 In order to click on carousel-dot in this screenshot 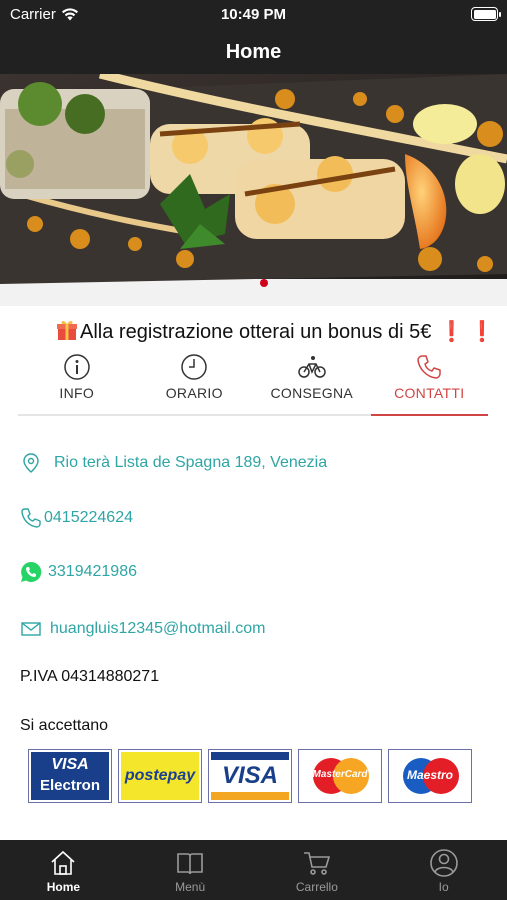, I will do `click(264, 283)`.